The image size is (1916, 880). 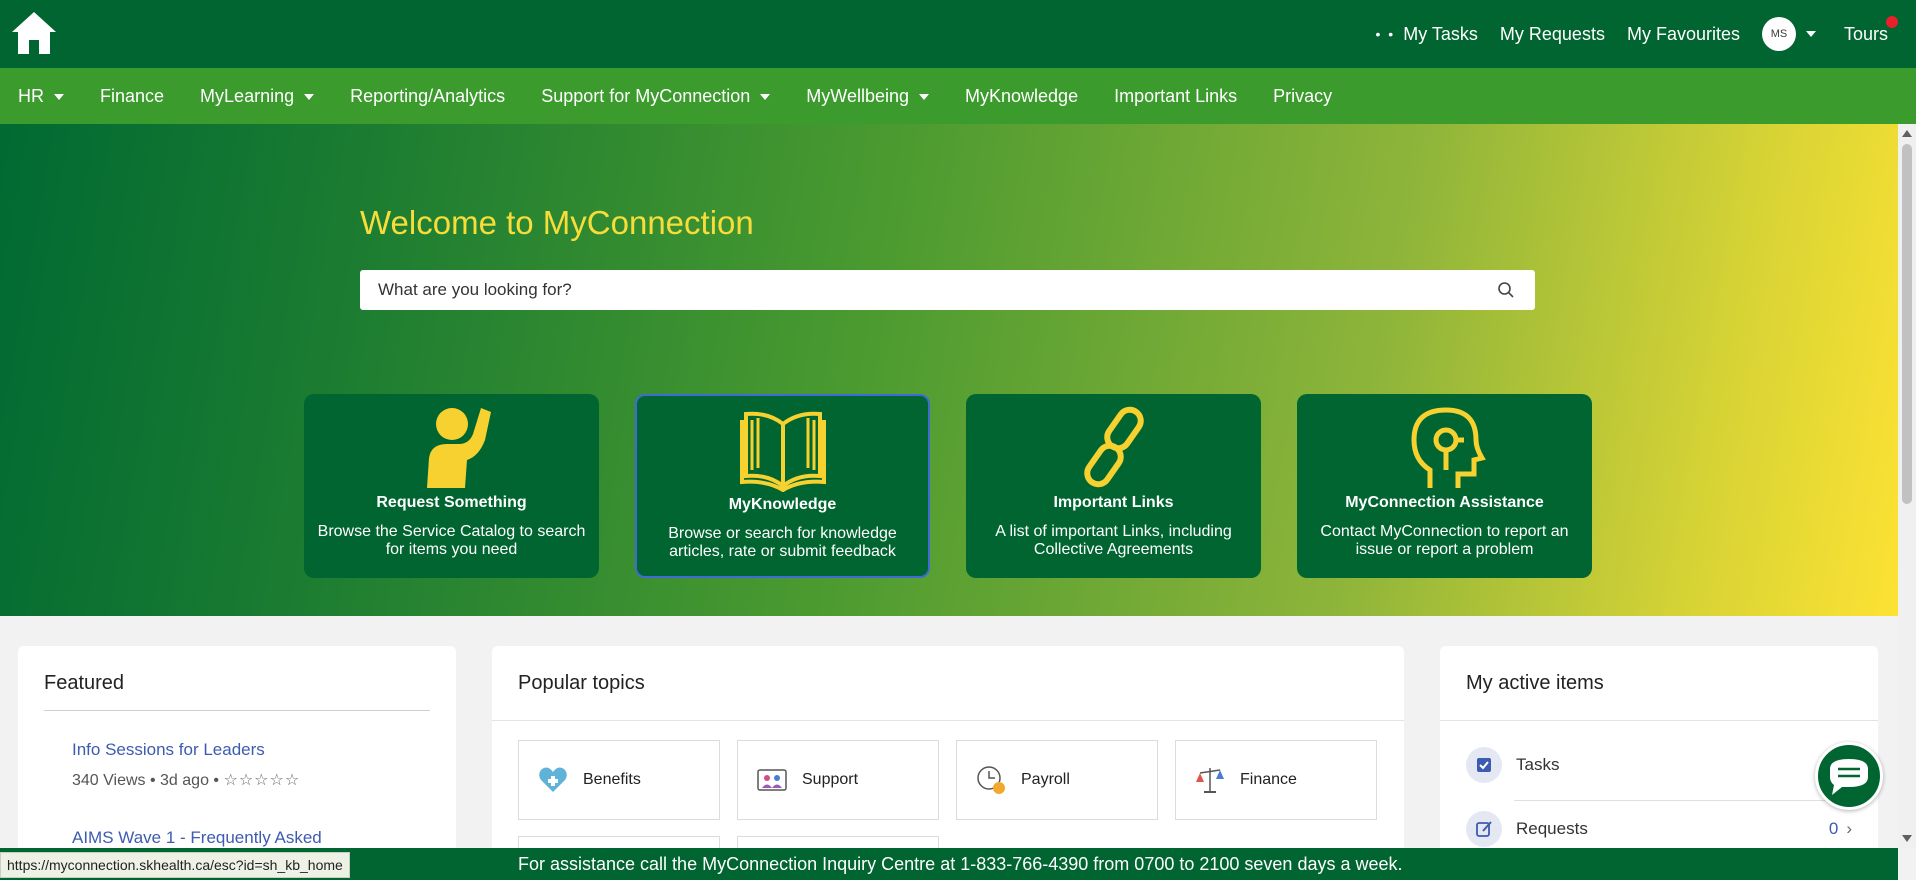 What do you see at coordinates (1484, 829) in the screenshot?
I see `edit-icon` at bounding box center [1484, 829].